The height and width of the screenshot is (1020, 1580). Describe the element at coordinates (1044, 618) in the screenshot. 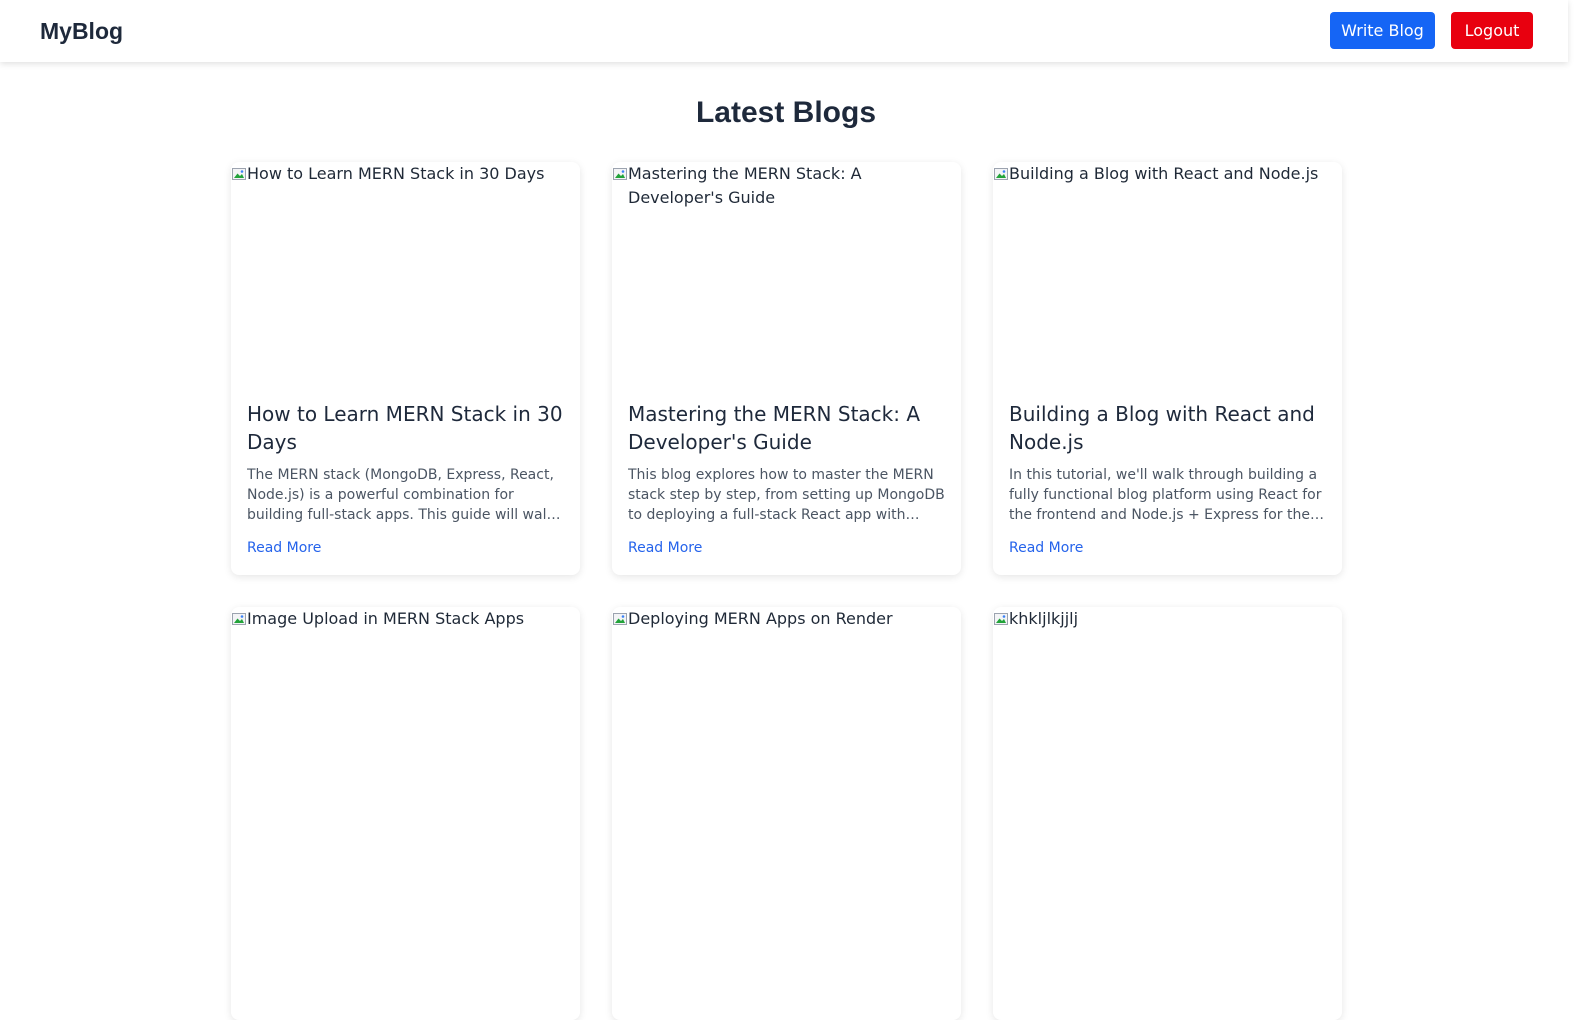

I see `image-alt-text: khkljlkjjlj` at that location.